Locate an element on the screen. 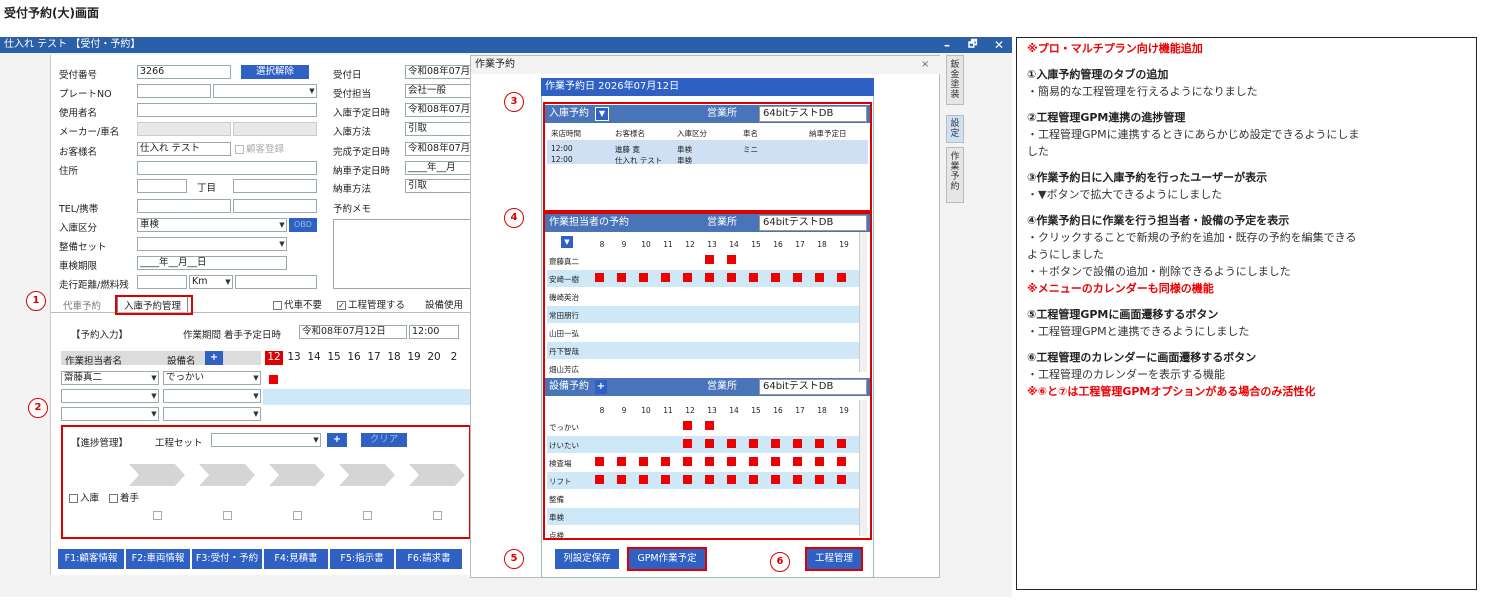  note-heading: ①入庫予約管理のタブの追加 is located at coordinates (1098, 74).